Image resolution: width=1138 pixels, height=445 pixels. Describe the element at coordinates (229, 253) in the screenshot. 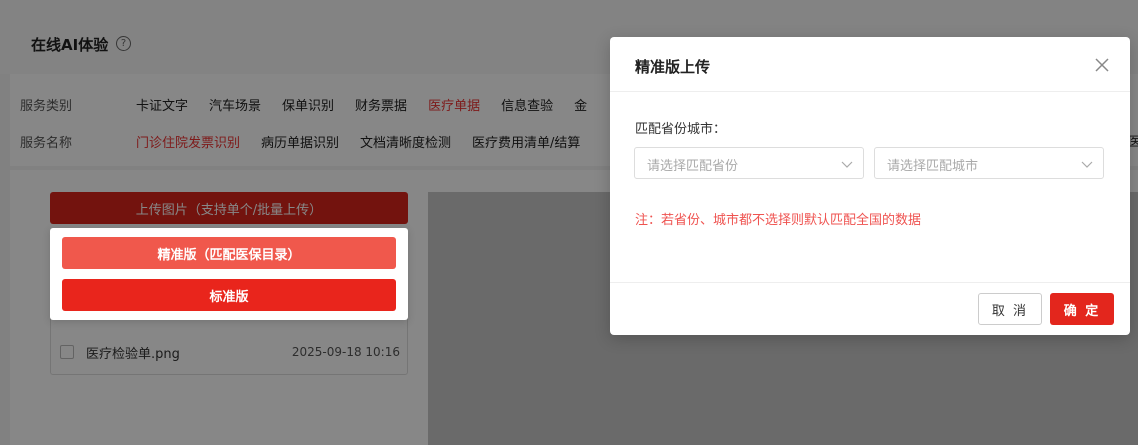

I see `precise-version-button: 精准版（匹配医保目录）` at that location.